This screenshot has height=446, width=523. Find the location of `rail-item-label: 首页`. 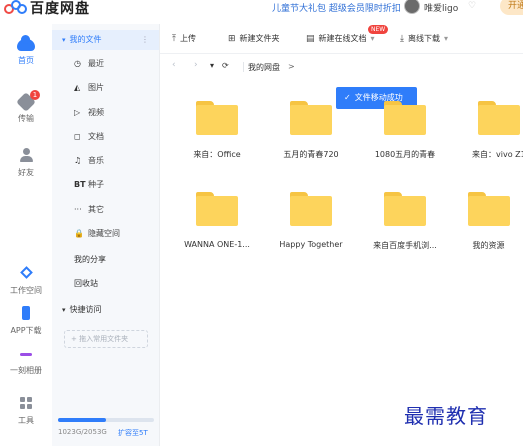

rail-item-label: 首页 is located at coordinates (26, 60).